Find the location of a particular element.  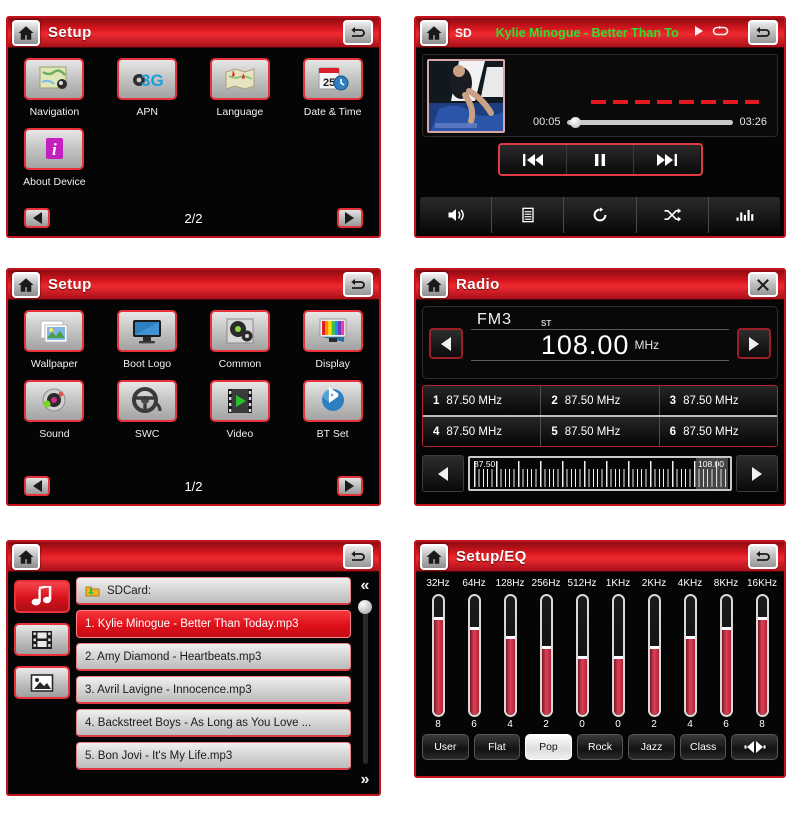

scroll-up-button: « is located at coordinates (365, 586).